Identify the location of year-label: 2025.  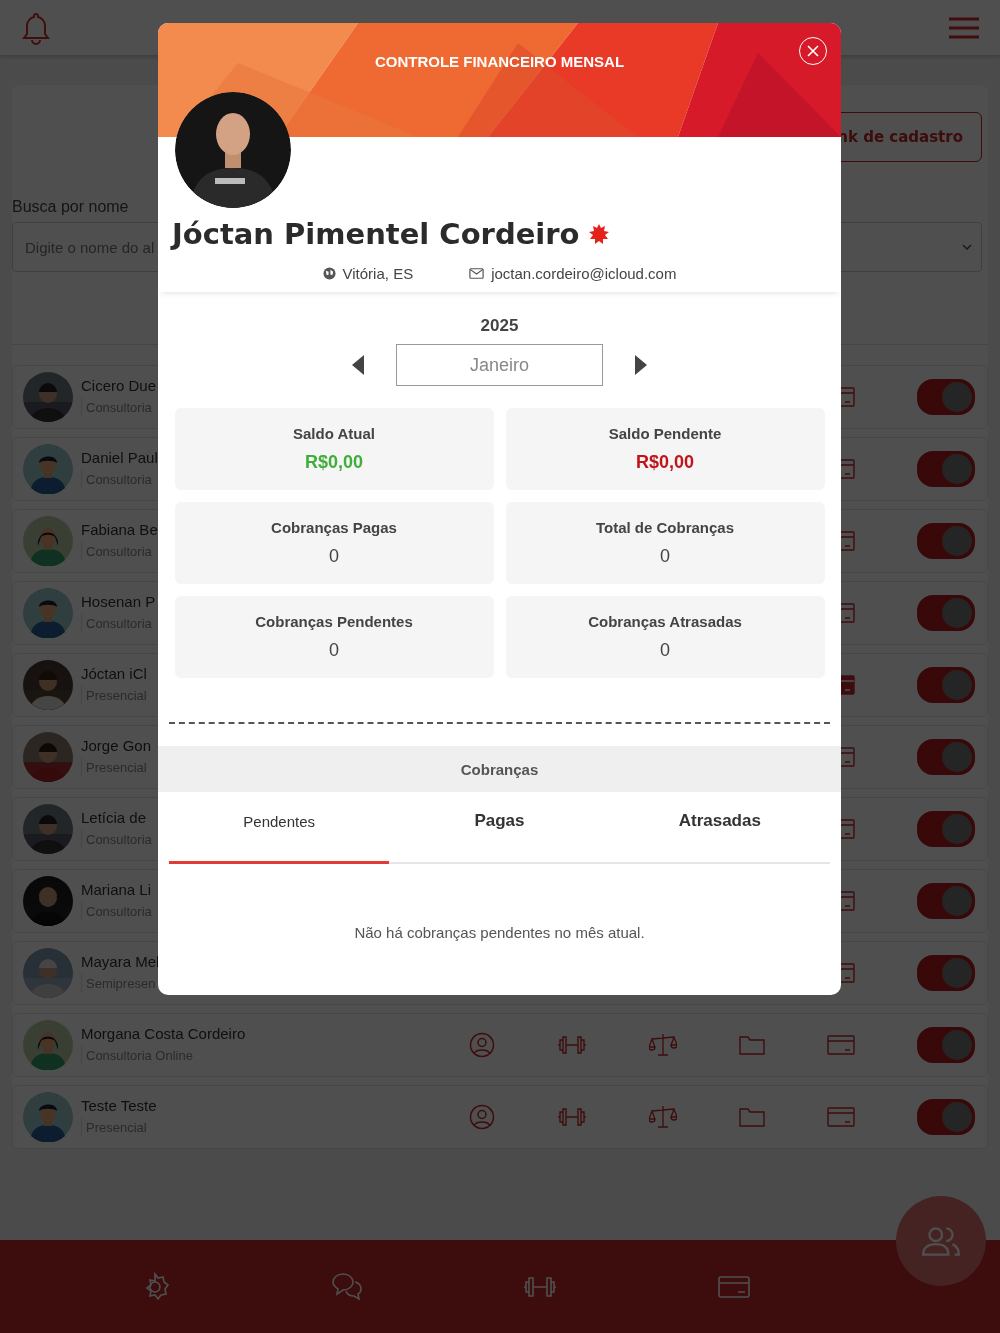
(499, 326).